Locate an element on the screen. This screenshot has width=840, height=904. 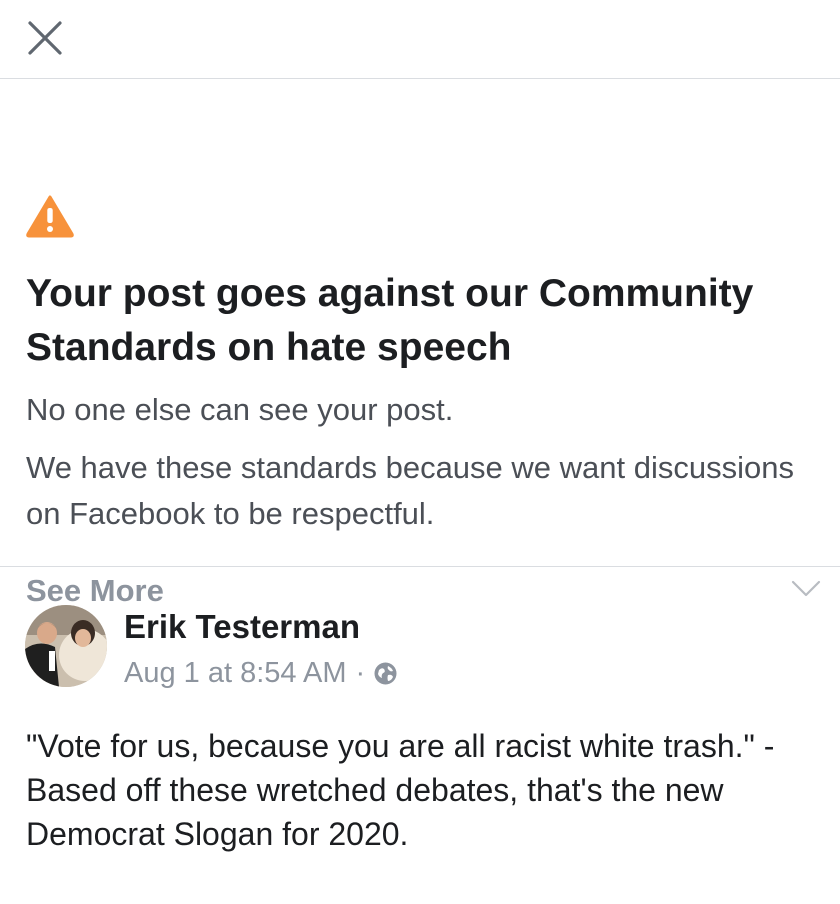
post-author-name: Erik Testerman is located at coordinates (242, 627).